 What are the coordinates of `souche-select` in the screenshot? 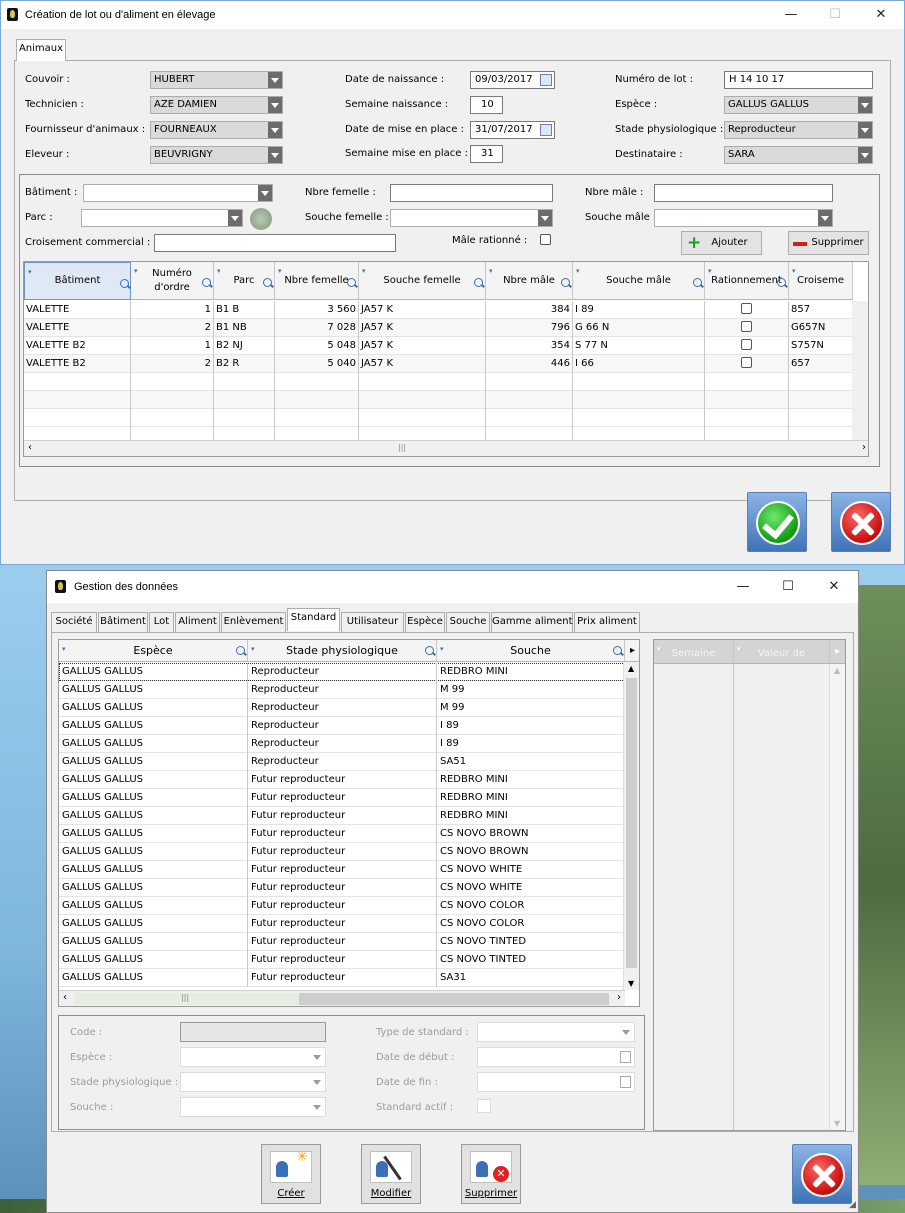 It's located at (253, 1107).